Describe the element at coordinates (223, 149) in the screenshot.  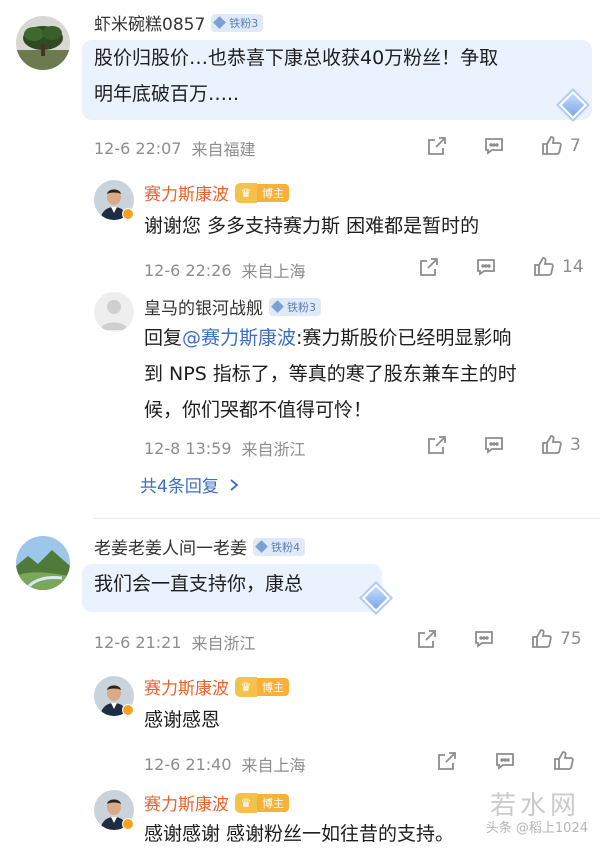
I see `location: 来自福建` at that location.